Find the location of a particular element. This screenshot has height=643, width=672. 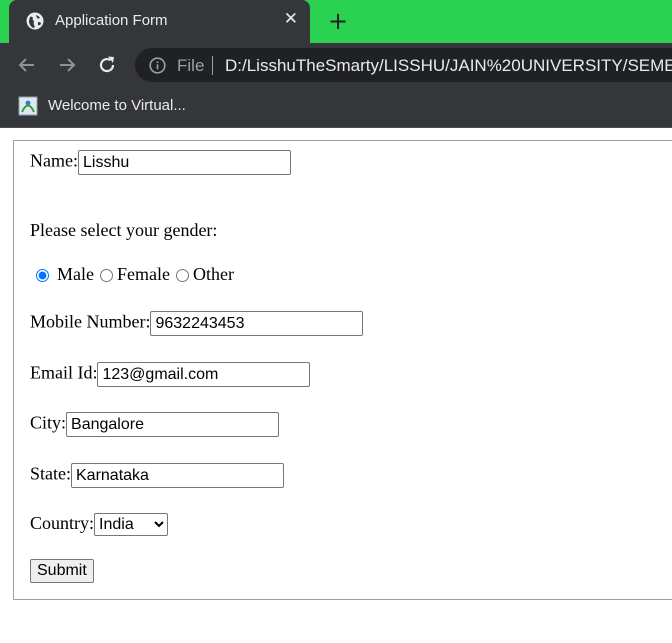

gender-radio-male is located at coordinates (42, 276).